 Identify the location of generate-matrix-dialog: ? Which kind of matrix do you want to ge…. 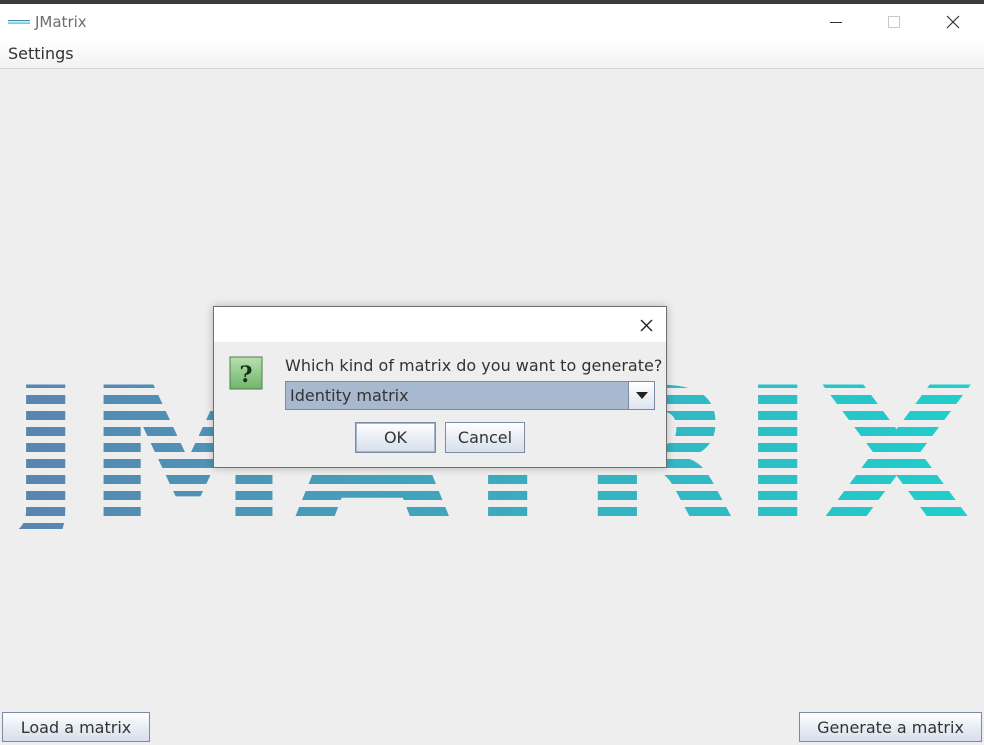
(440, 387).